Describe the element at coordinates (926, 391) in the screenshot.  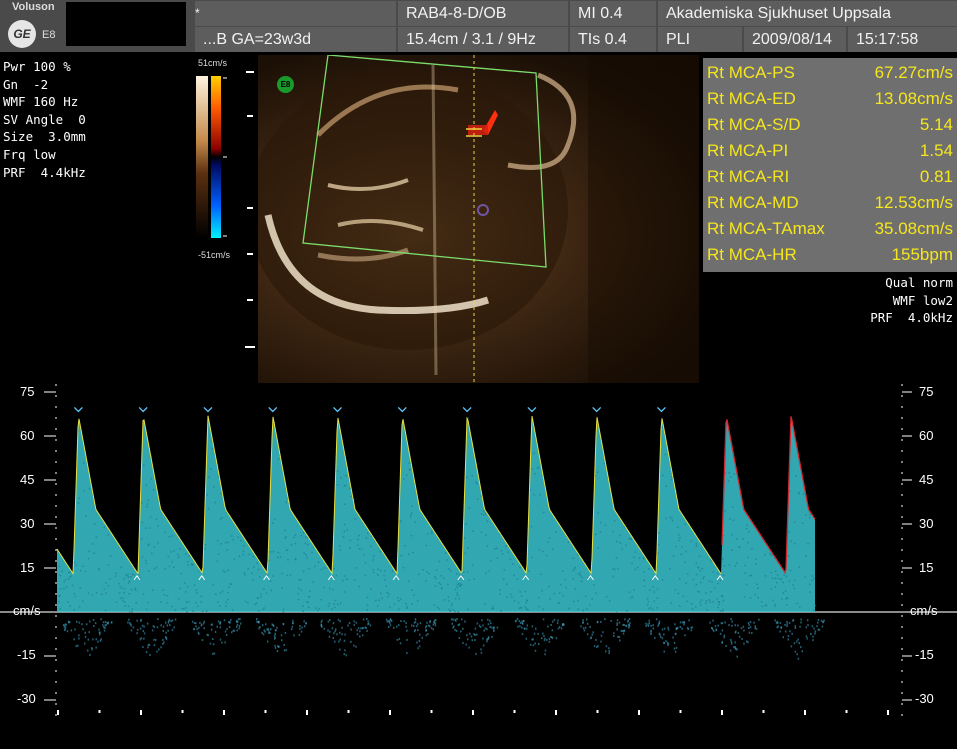
I see `tick-label-right: 75` at that location.